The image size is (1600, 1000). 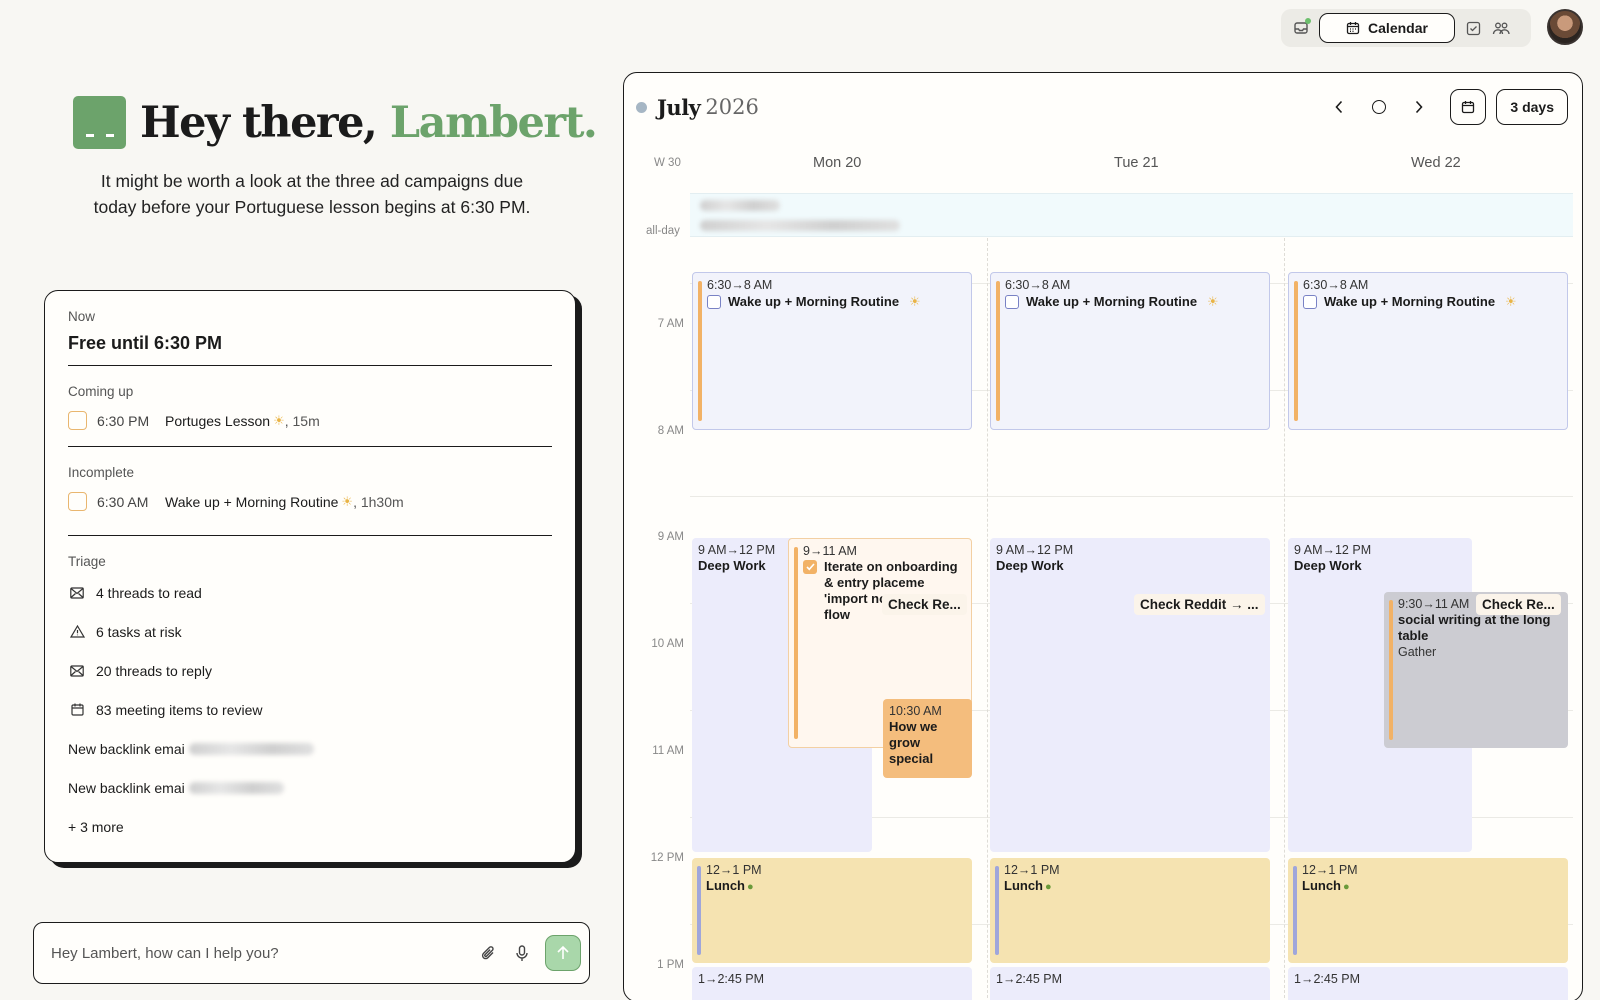 What do you see at coordinates (800, 225) in the screenshot?
I see `redacted-event` at bounding box center [800, 225].